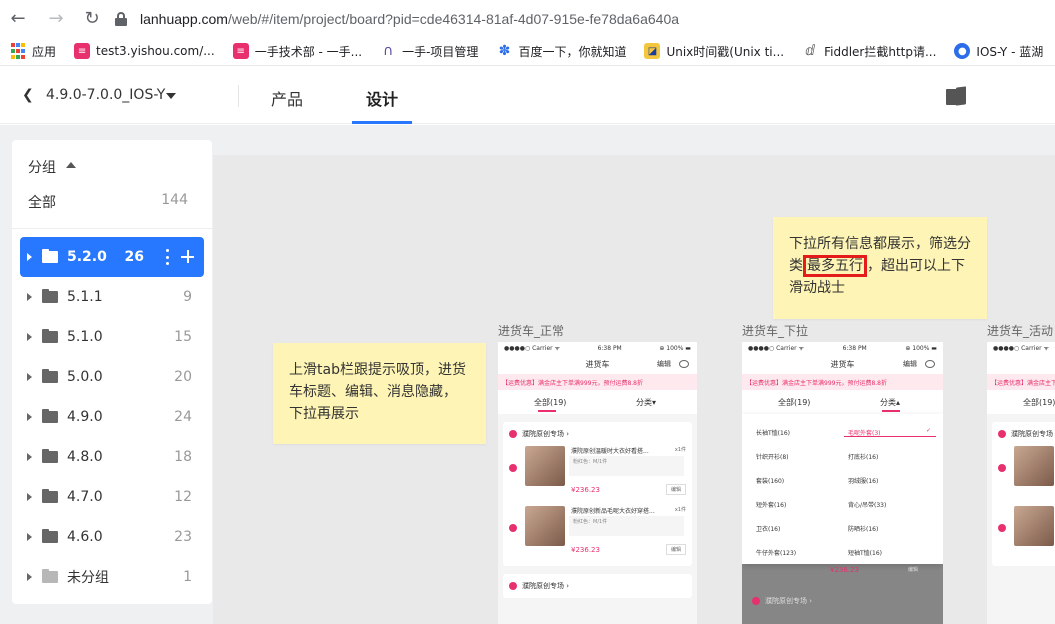 This screenshot has width=1055, height=624. Describe the element at coordinates (171, 96) in the screenshot. I see `caret-down-icon` at that location.